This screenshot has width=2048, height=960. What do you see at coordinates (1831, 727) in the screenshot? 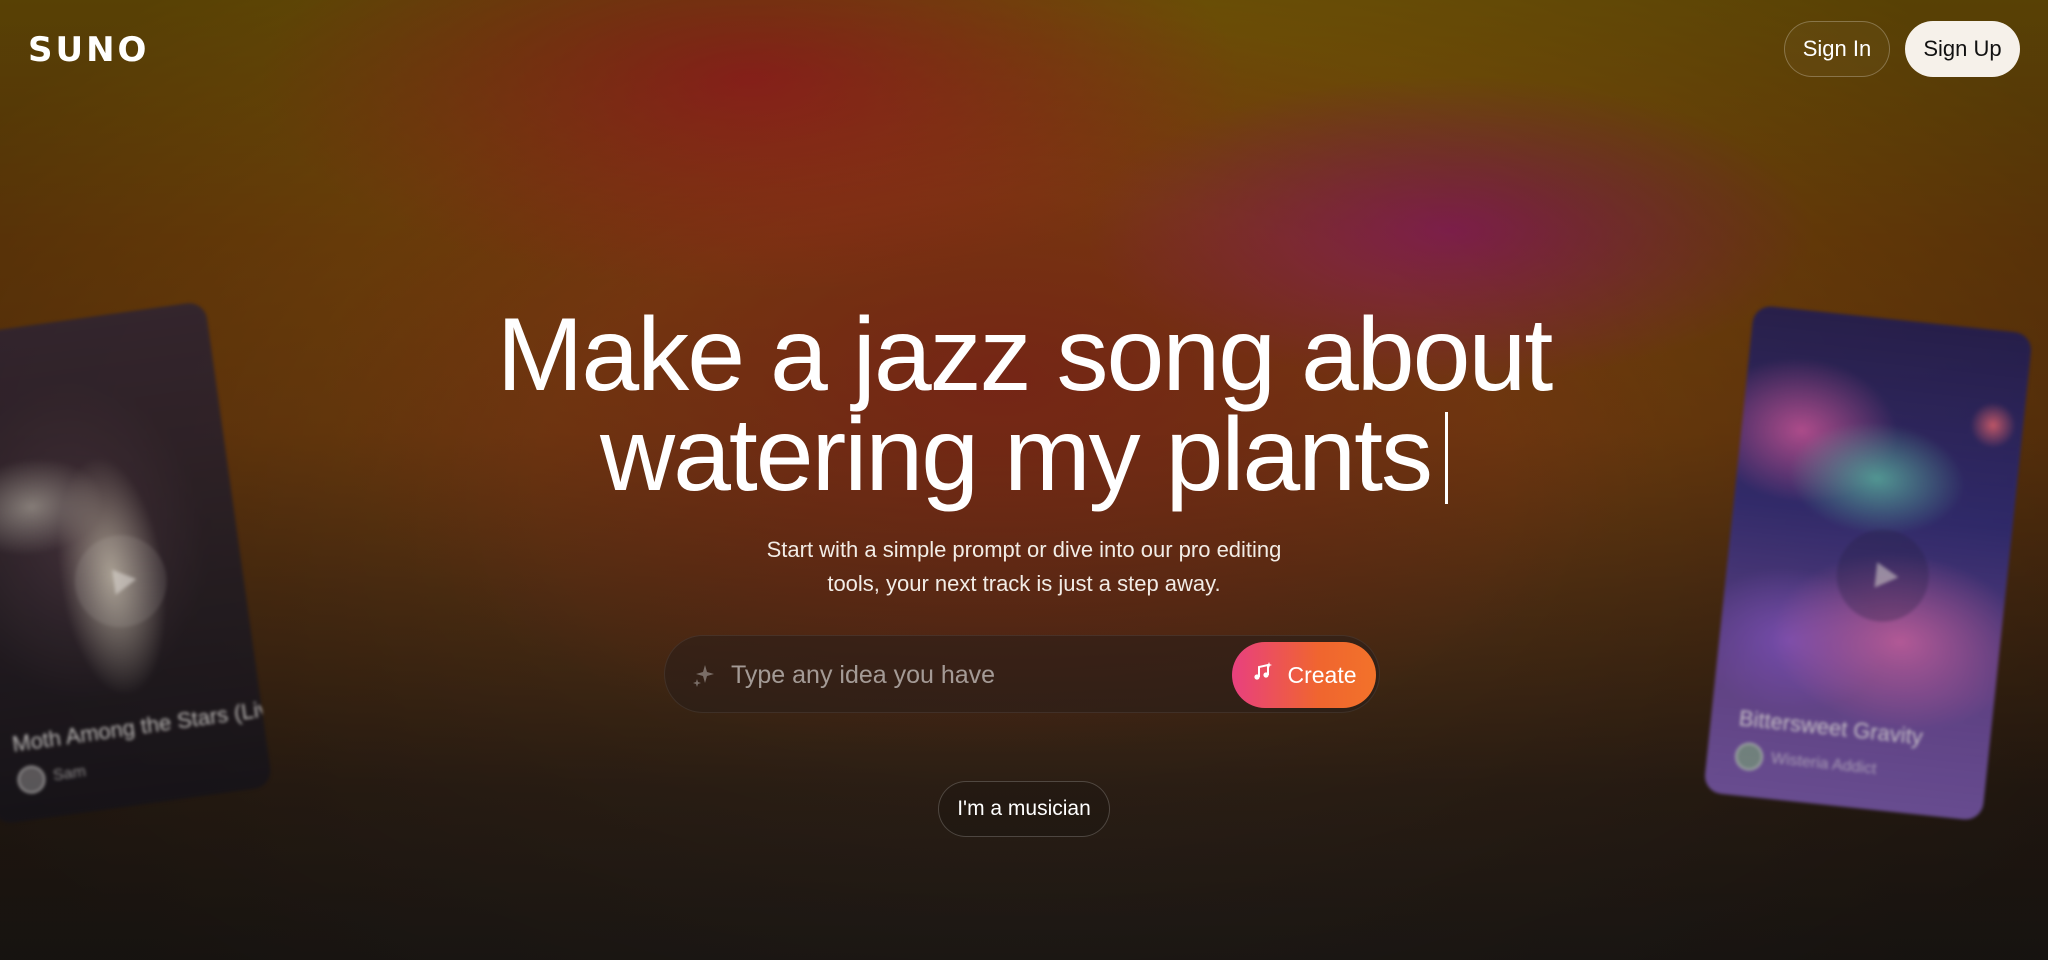
I see `song-title: Bittersweet Gravity` at bounding box center [1831, 727].